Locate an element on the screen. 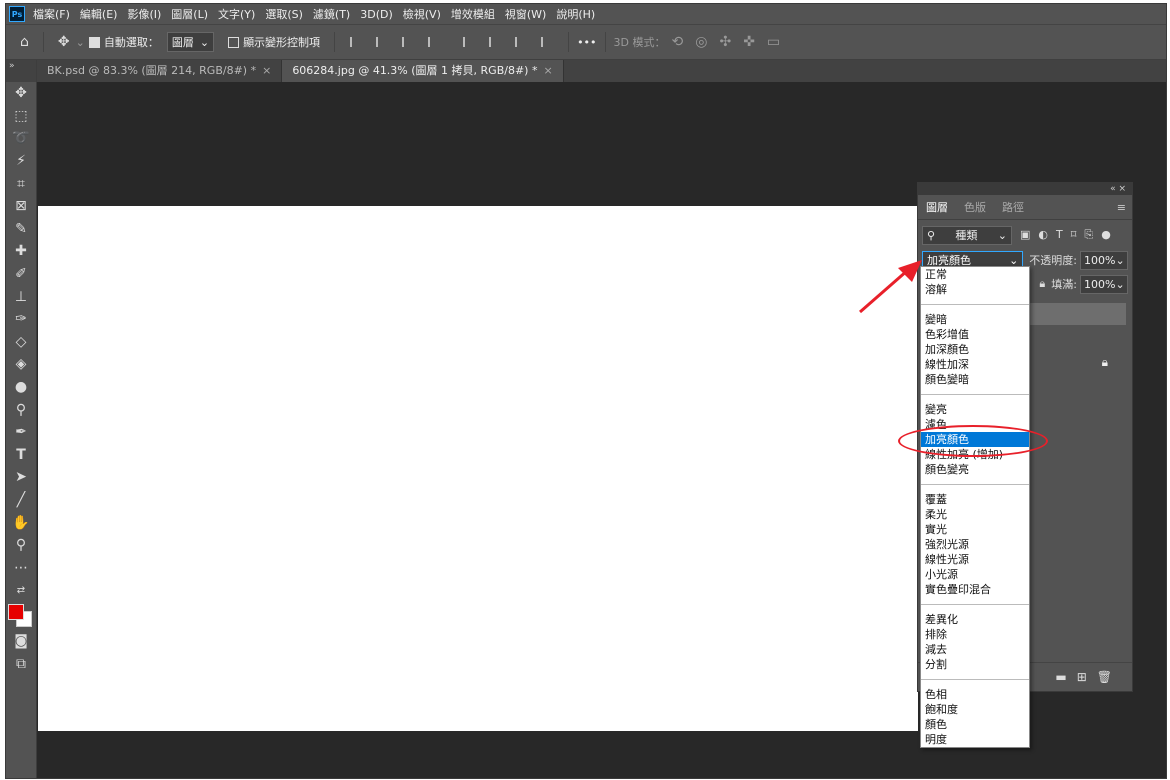  magic-wand-tool-icon: ⚡ is located at coordinates (21, 161).